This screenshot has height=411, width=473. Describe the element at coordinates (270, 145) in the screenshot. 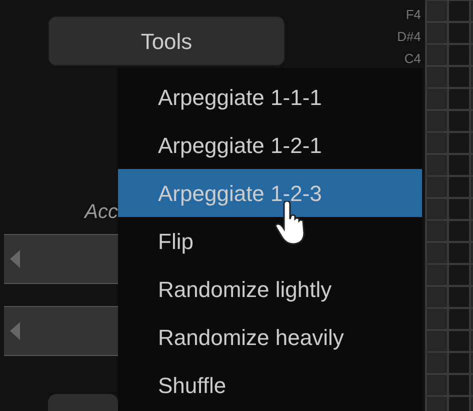

I see `menu-item: Arpeggiate 1-2-1` at that location.